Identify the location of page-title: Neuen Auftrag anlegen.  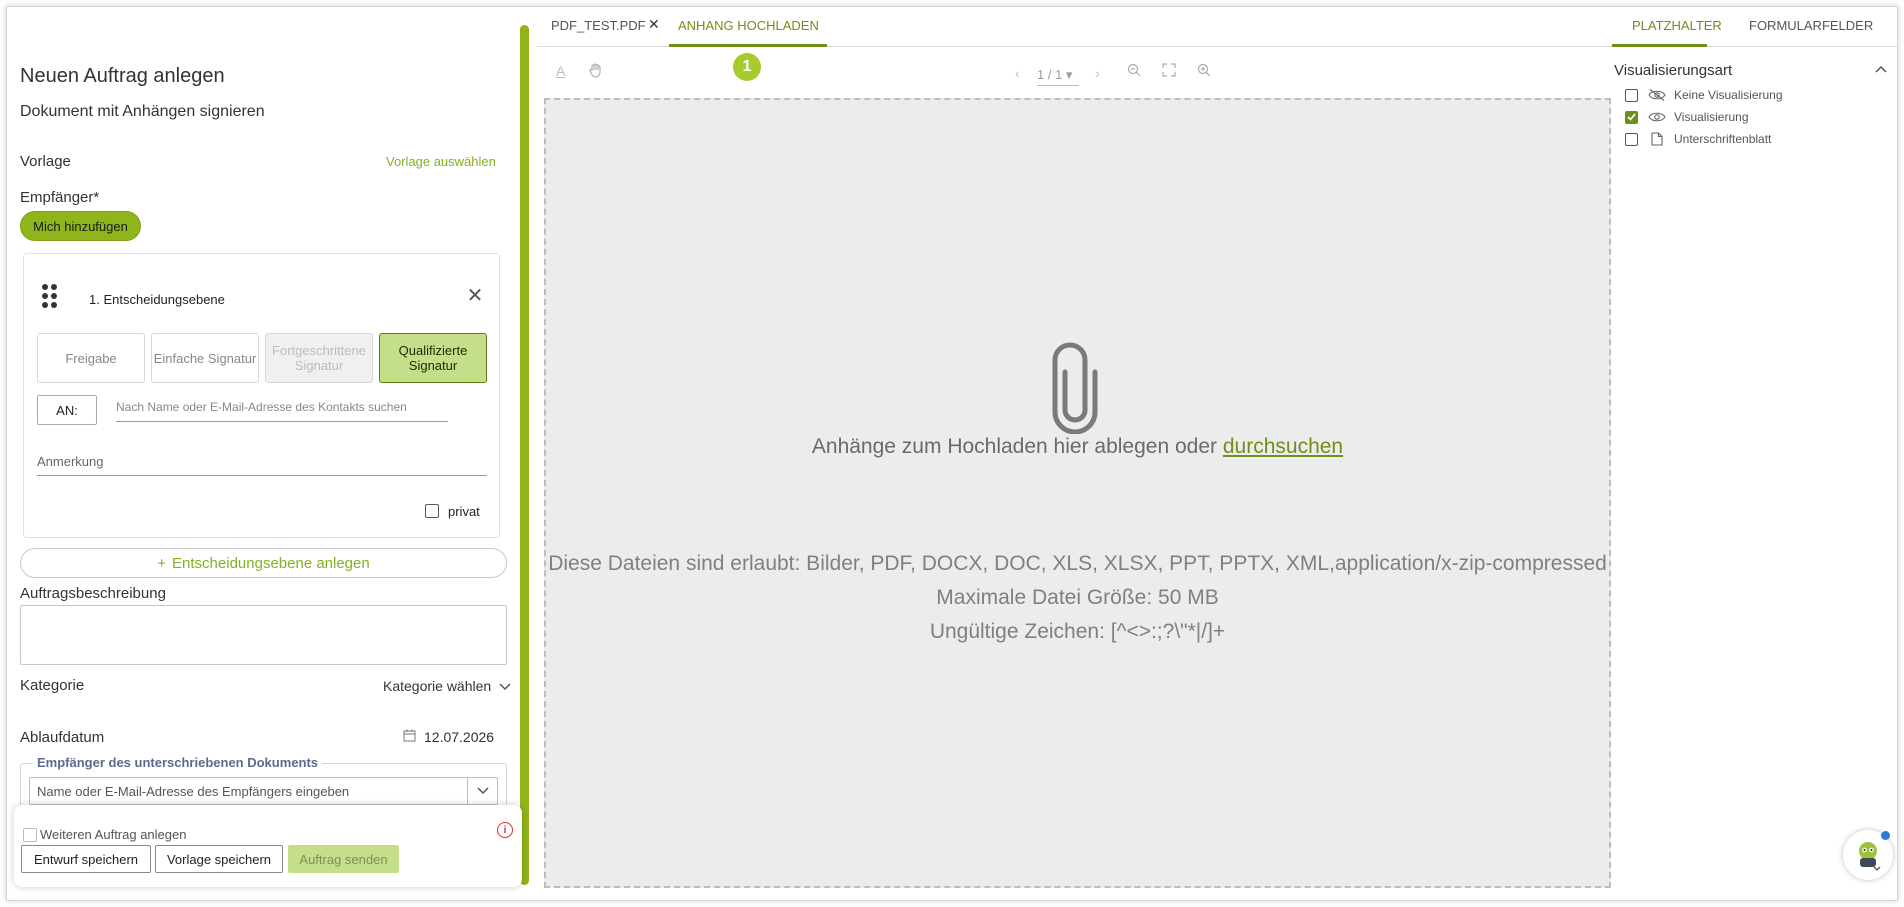
(122, 76).